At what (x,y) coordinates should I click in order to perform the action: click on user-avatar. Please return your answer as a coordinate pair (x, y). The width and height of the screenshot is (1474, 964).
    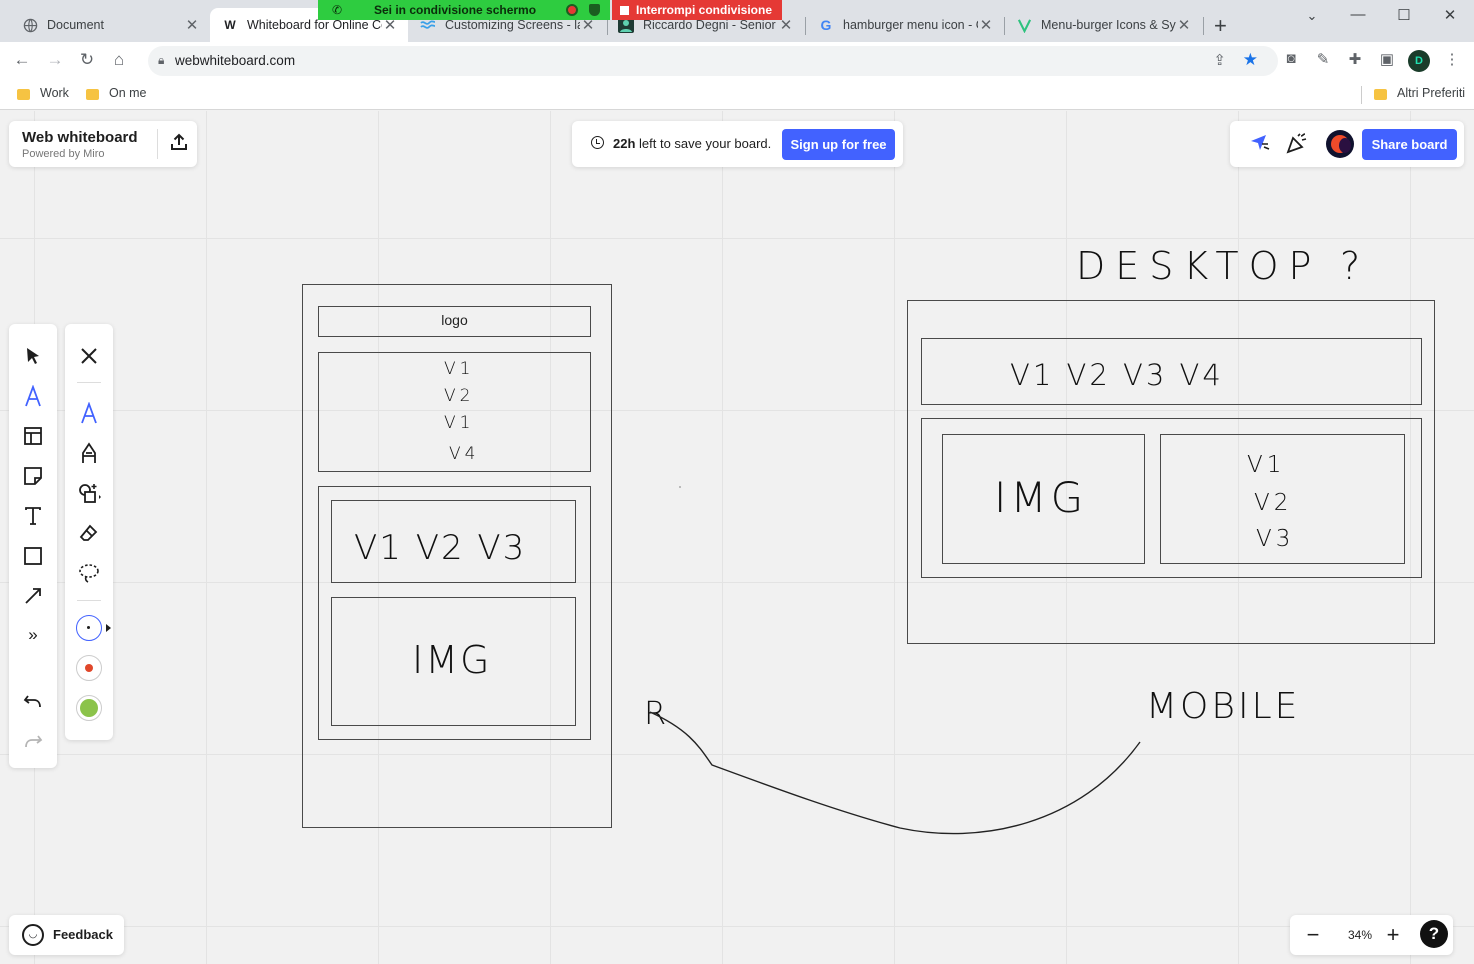
    Looking at the image, I should click on (1340, 144).